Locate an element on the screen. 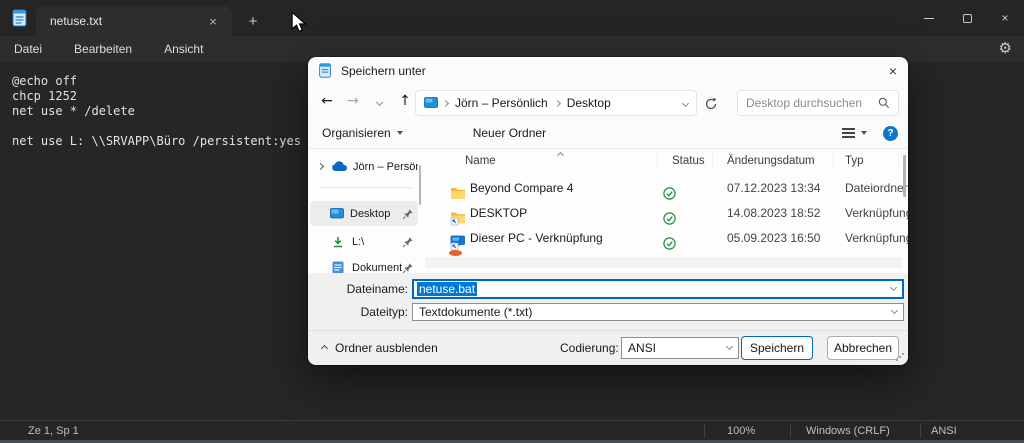  file-date: 07.12.2023 13:34 is located at coordinates (774, 187).